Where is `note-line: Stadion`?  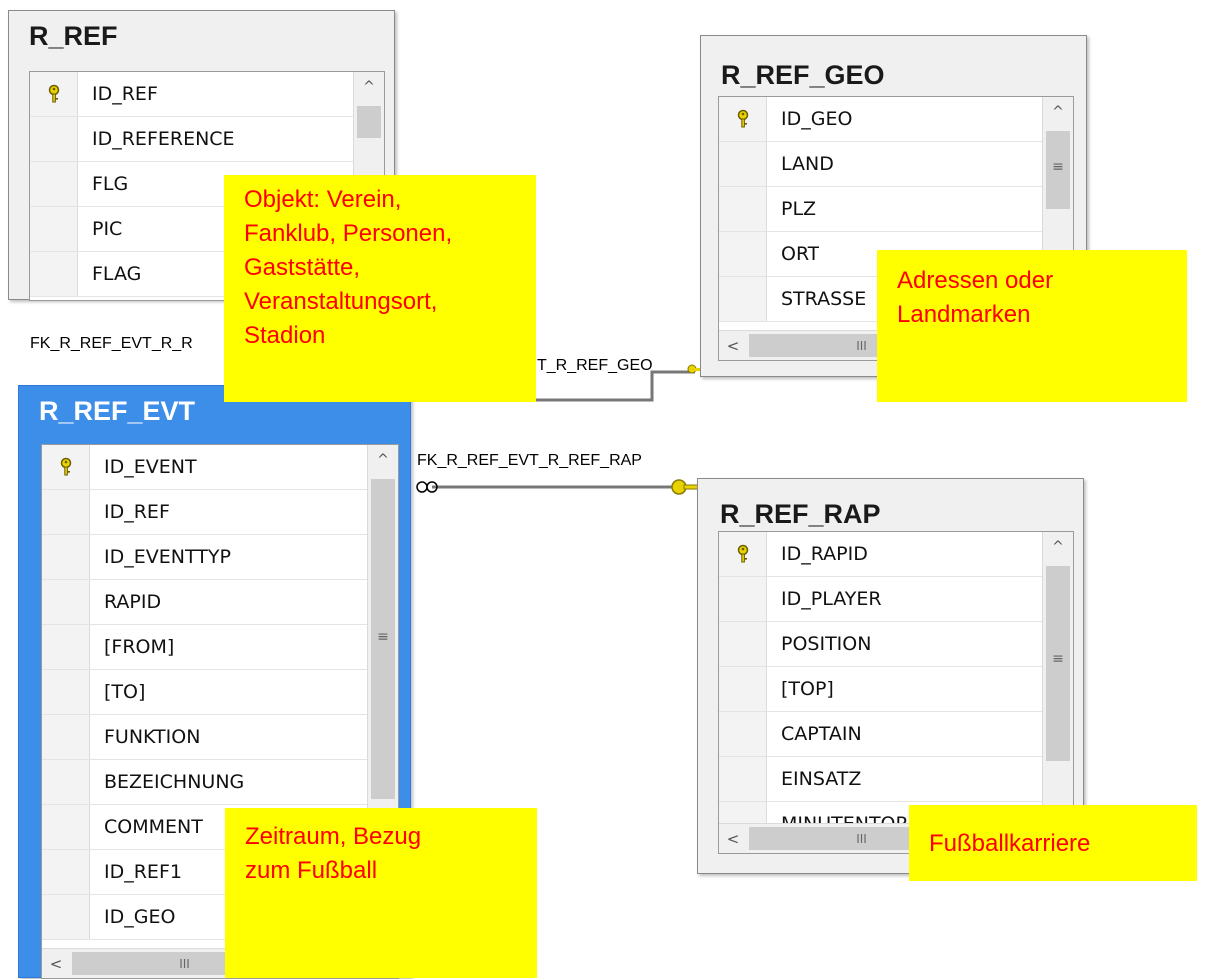
note-line: Stadion is located at coordinates (285, 335).